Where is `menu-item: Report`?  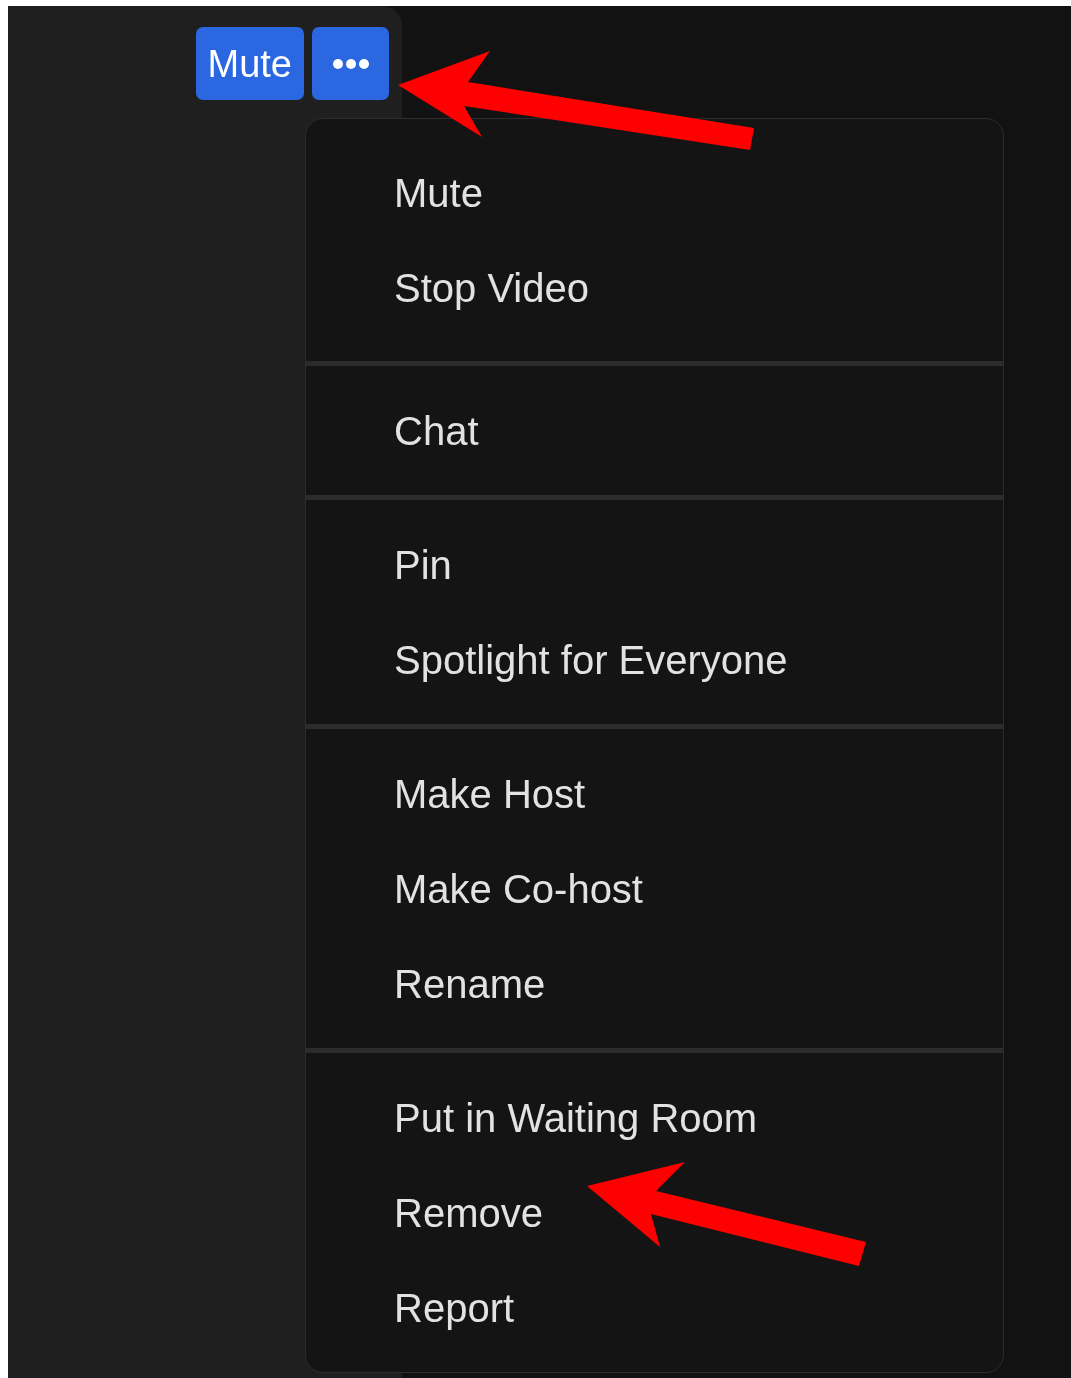 menu-item: Report is located at coordinates (654, 1307).